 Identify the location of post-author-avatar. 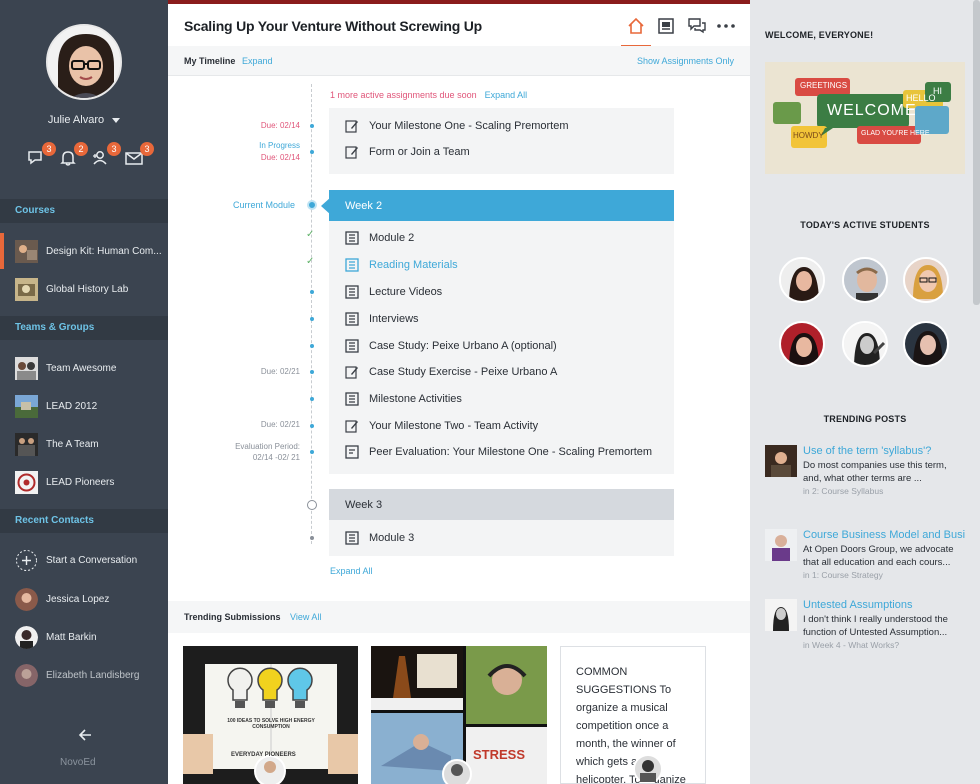
(781, 615).